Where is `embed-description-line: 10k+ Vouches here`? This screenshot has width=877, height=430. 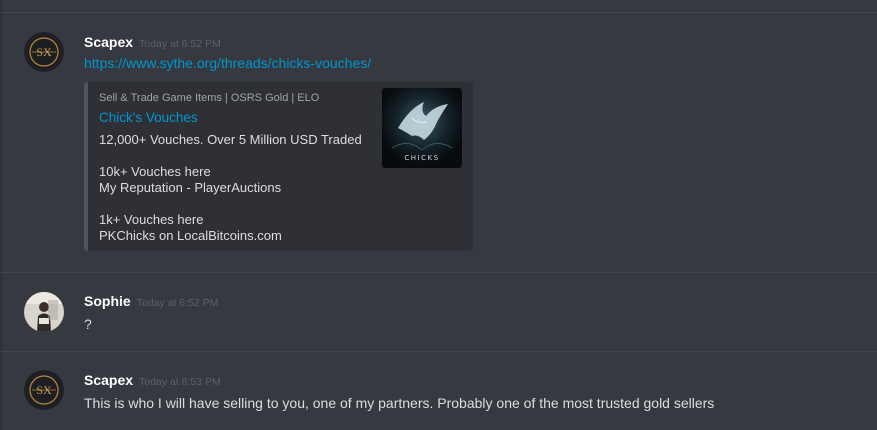
embed-description-line: 10k+ Vouches here is located at coordinates (155, 171).